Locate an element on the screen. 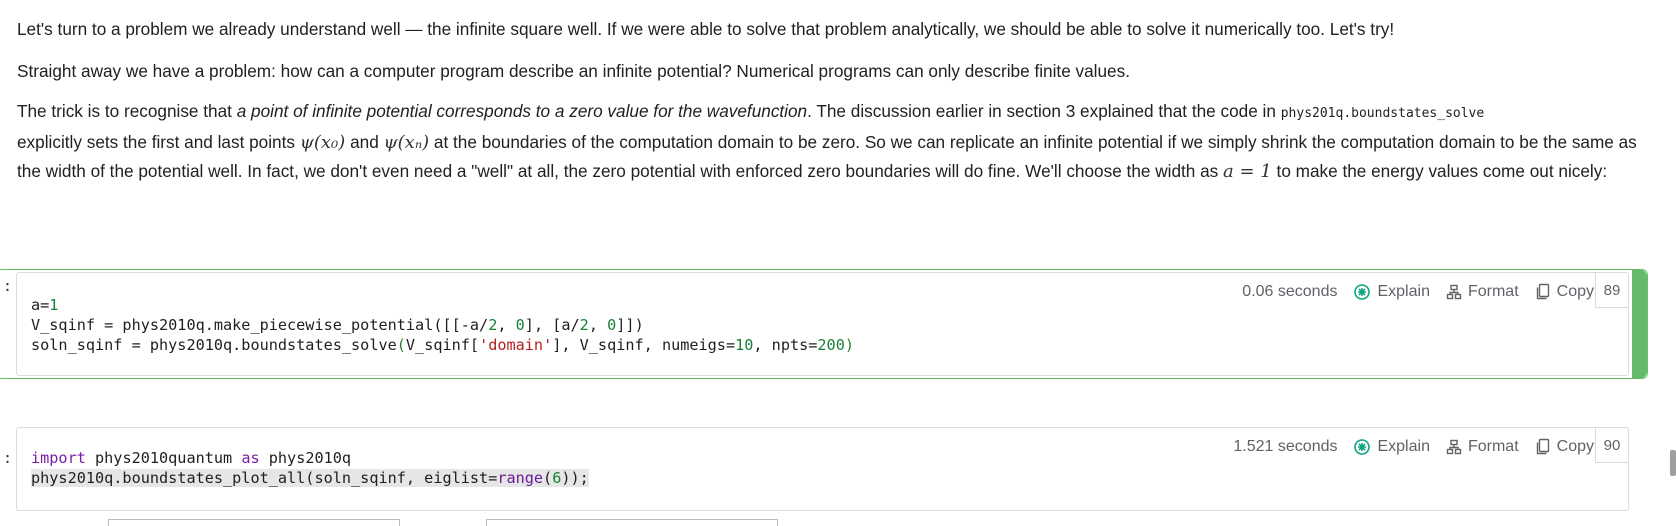 This screenshot has height=526, width=1676. math-a-equals-1: a = 1 is located at coordinates (1247, 171).